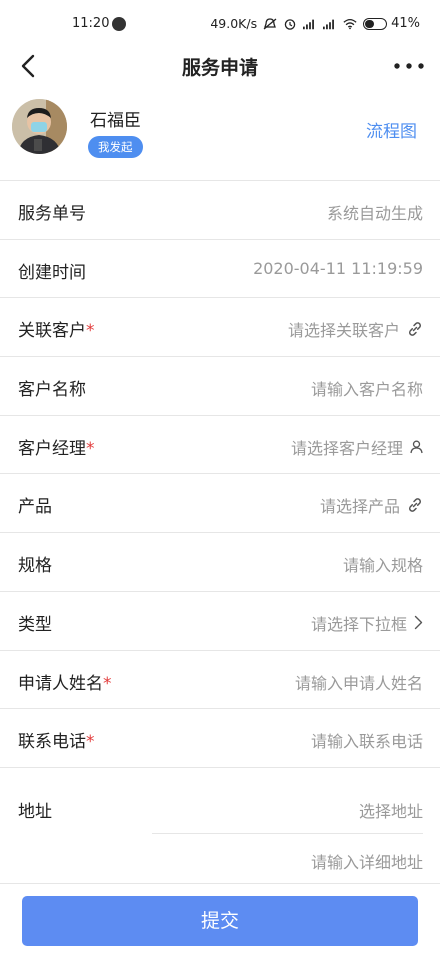  Describe the element at coordinates (56, 742) in the screenshot. I see `field-label: 联系电话*` at that location.